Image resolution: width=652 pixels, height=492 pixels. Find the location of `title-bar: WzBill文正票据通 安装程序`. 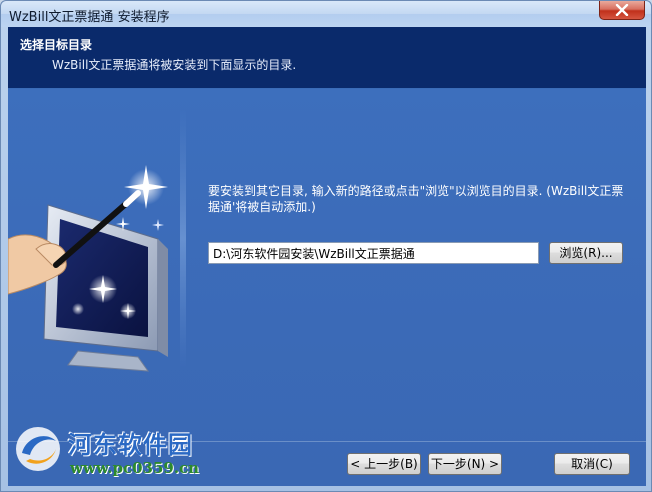

title-bar: WzBill文正票据通 安装程序 is located at coordinates (326, 14).